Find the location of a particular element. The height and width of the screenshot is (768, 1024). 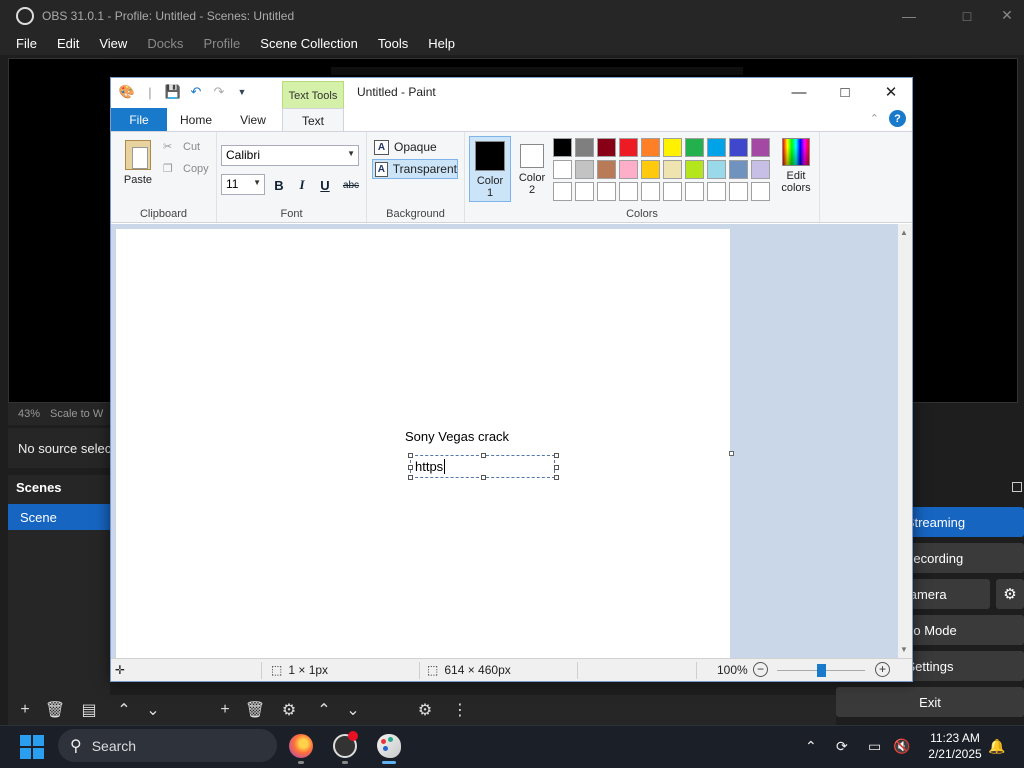

text-box-content: https is located at coordinates (430, 466).